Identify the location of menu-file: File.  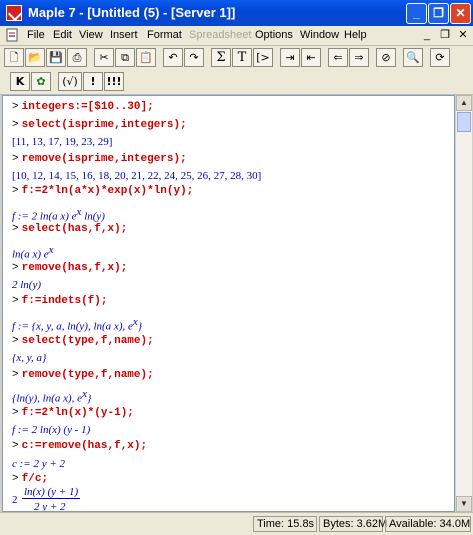
(36, 35).